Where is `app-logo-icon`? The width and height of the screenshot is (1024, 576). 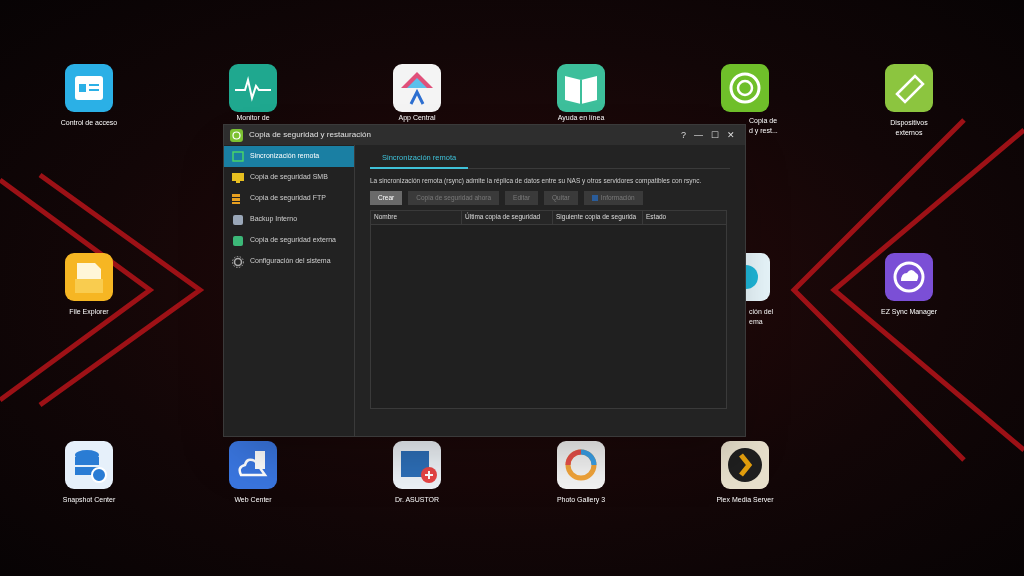 app-logo-icon is located at coordinates (236, 135).